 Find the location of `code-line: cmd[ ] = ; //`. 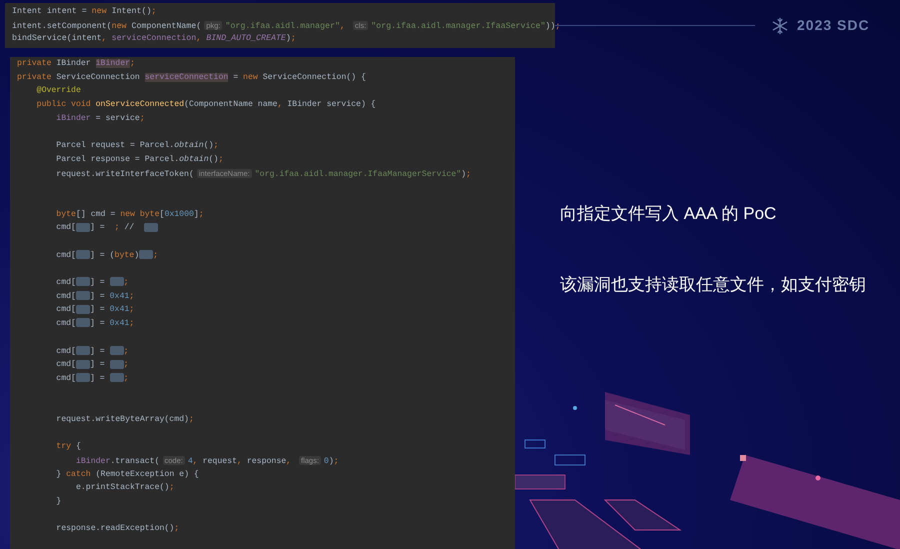

code-line: cmd[ ] = ; // is located at coordinates (87, 228).